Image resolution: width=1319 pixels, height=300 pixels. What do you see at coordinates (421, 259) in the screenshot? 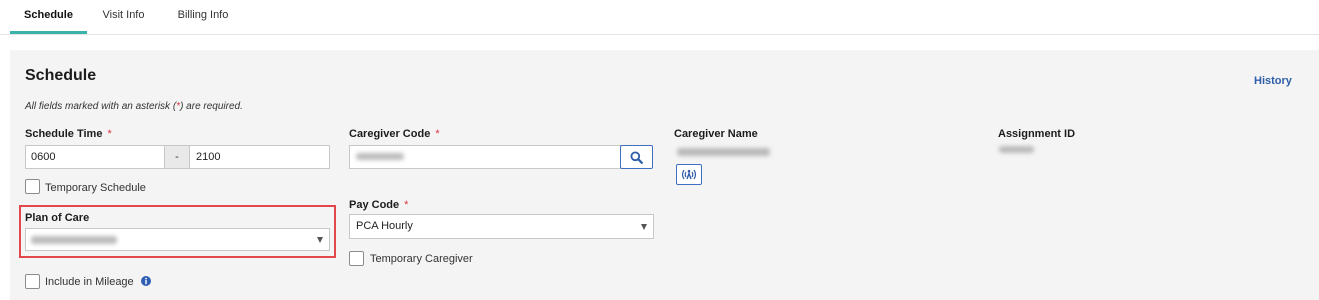
I see `temporary-caregiver-label: Temporary Caregiver` at bounding box center [421, 259].